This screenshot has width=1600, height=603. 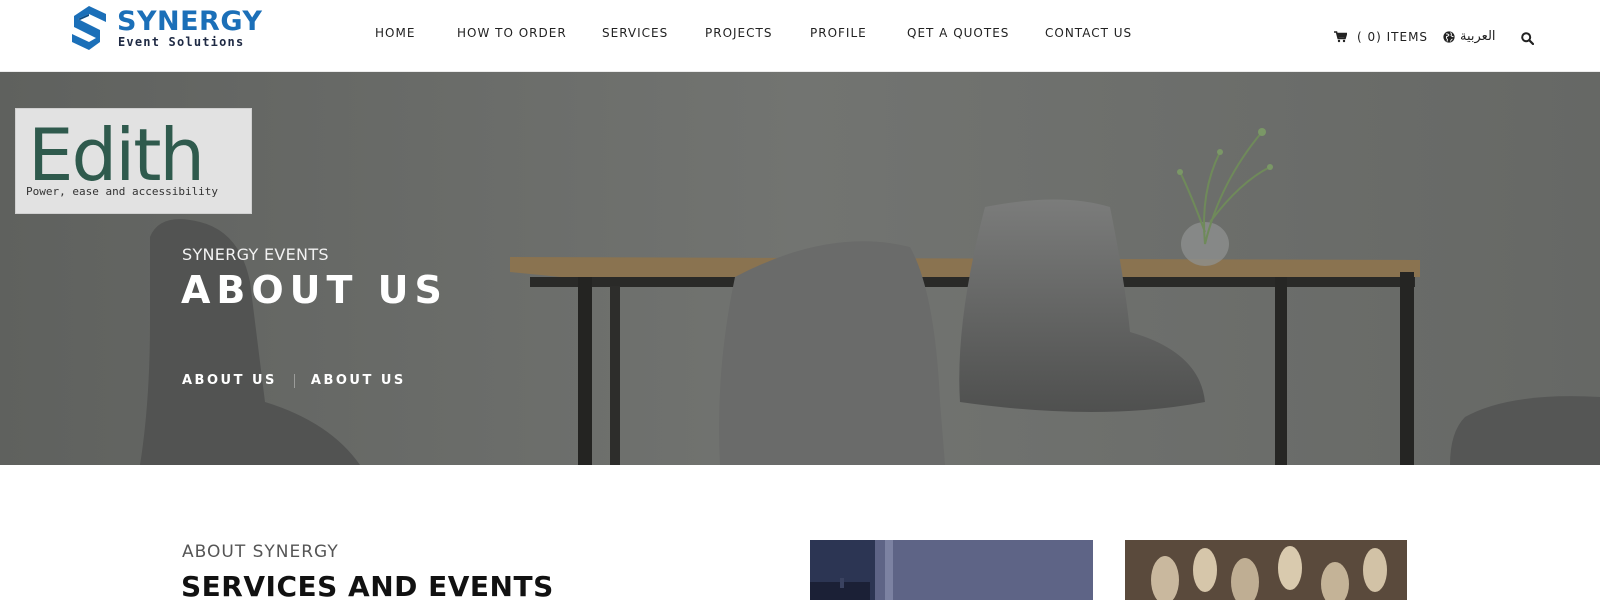 What do you see at coordinates (1393, 37) in the screenshot?
I see `cart-count-label: ( 0) ITEMS` at bounding box center [1393, 37].